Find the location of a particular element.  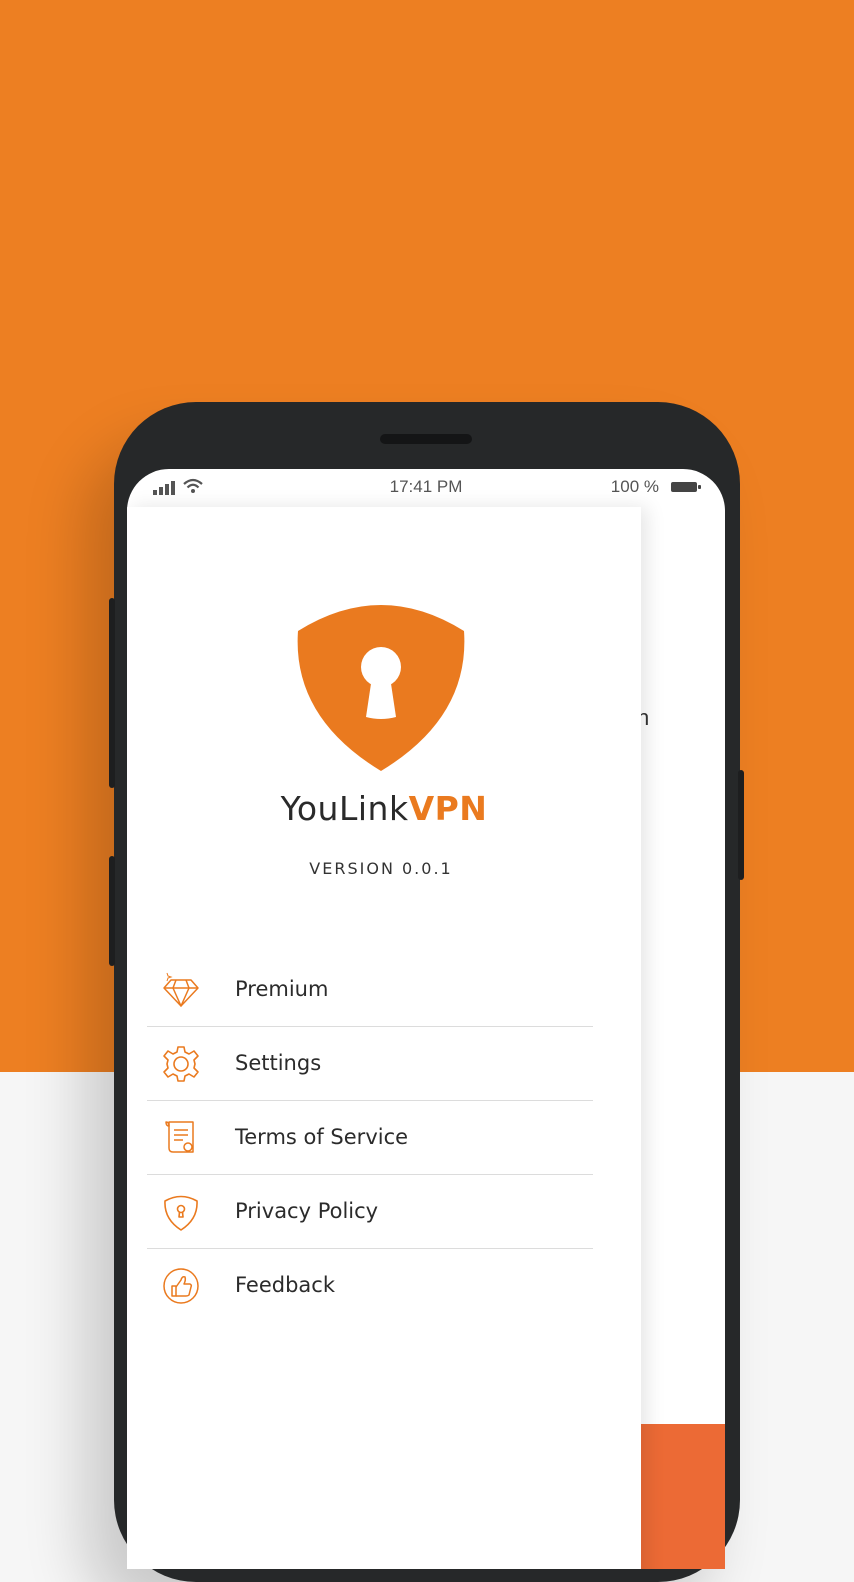

document-icon is located at coordinates (179, 1137).